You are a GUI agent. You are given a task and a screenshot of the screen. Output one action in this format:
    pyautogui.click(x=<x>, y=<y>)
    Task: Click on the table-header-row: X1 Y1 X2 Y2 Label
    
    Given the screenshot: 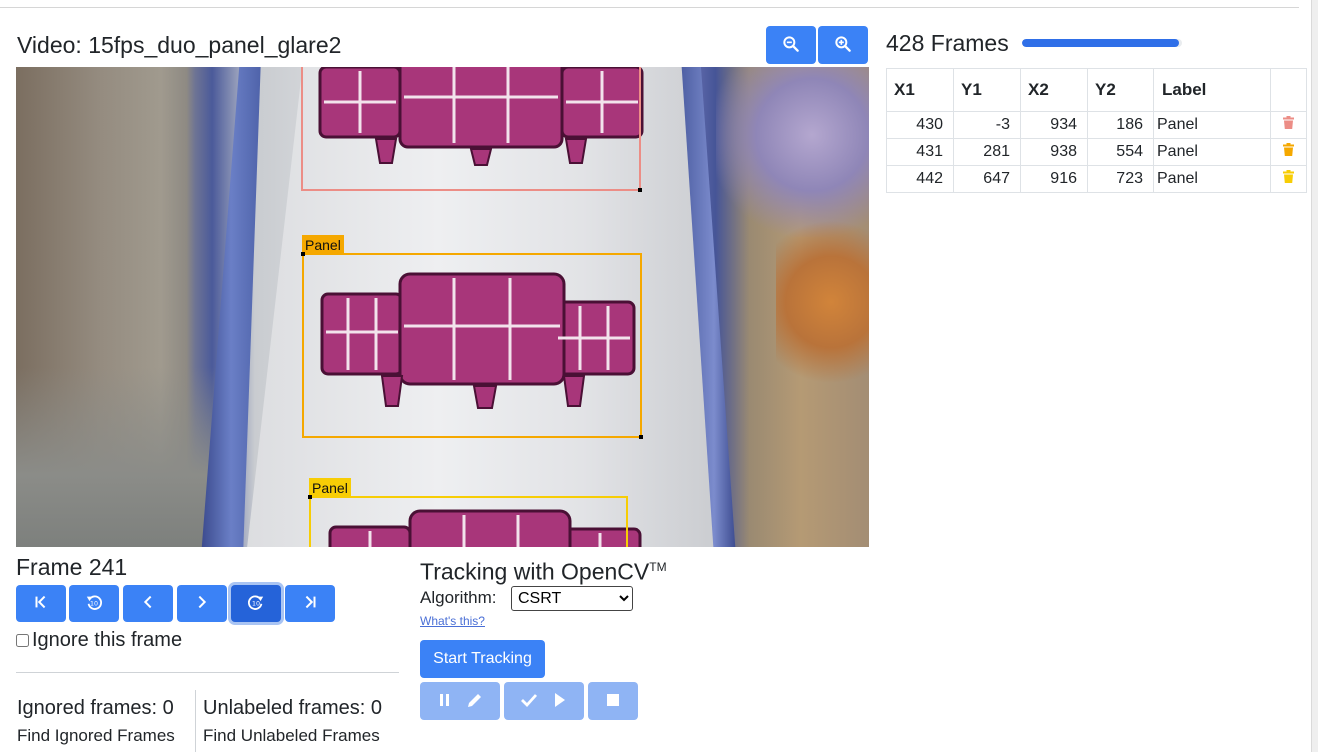 What is the action you would take?
    pyautogui.click(x=1096, y=90)
    